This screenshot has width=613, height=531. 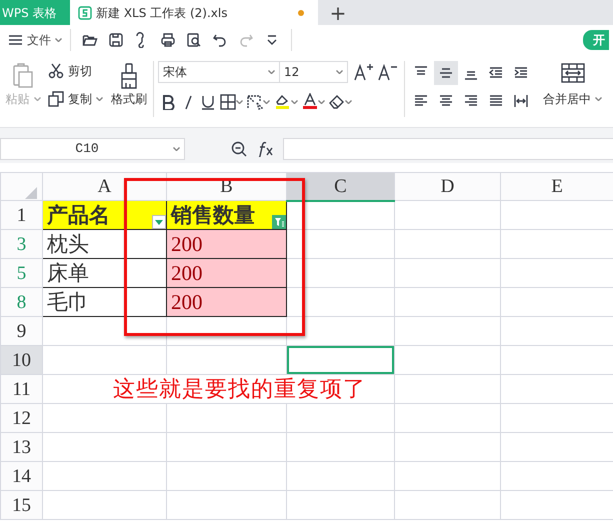 What do you see at coordinates (194, 40) in the screenshot?
I see `print-preview-icon` at bounding box center [194, 40].